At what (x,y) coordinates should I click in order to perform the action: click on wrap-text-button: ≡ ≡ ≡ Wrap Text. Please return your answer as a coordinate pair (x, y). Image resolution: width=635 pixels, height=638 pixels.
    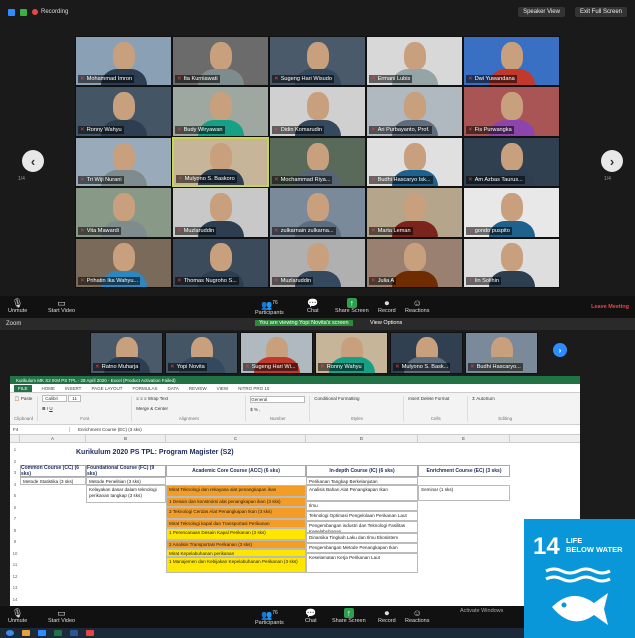
    Looking at the image, I should click on (188, 398).